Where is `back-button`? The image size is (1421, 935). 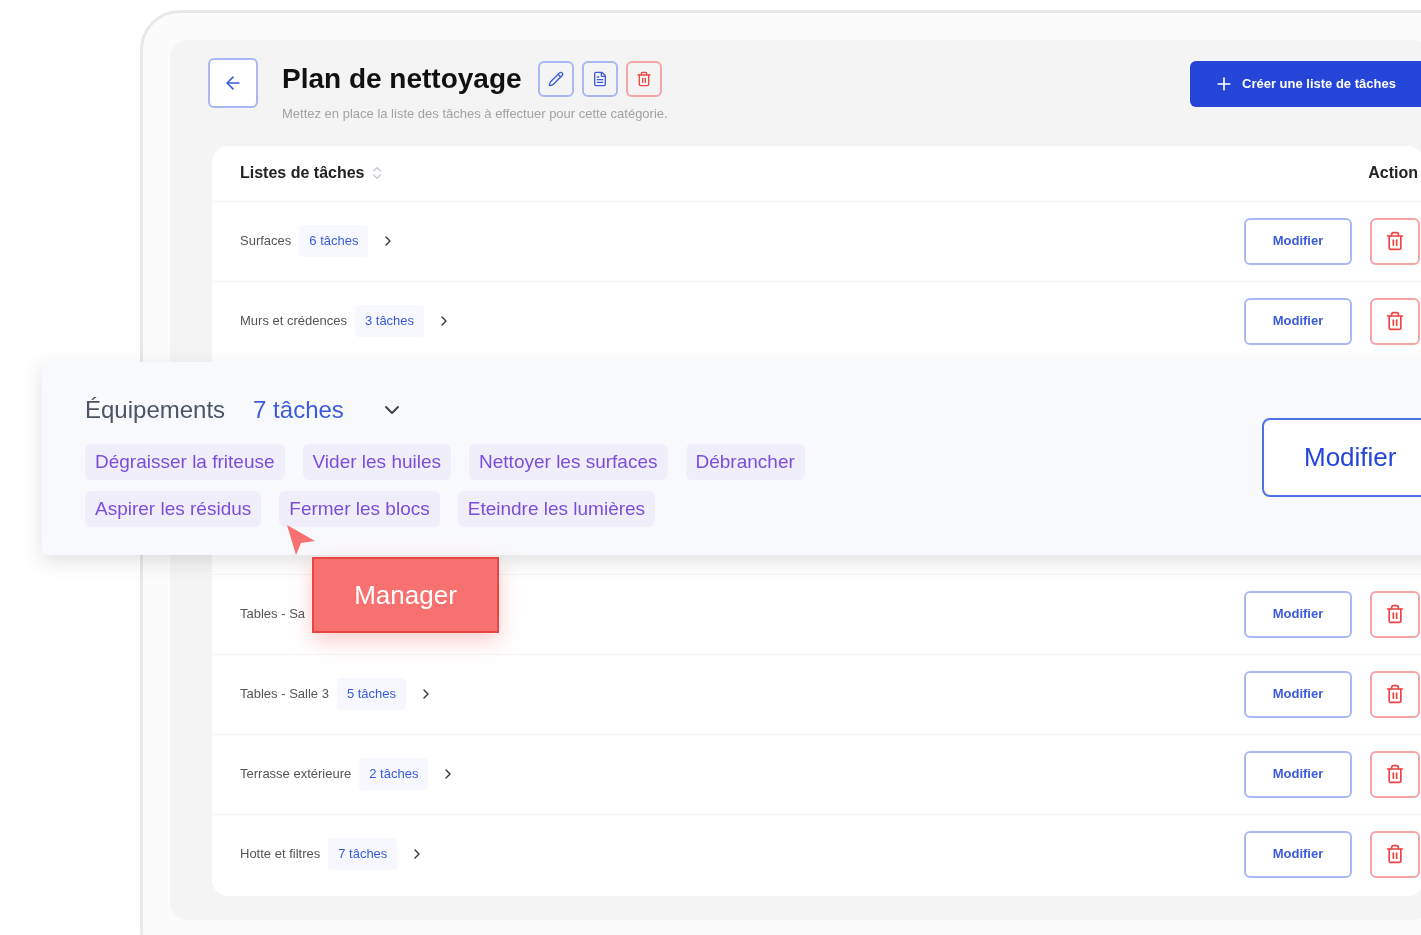
back-button is located at coordinates (233, 83).